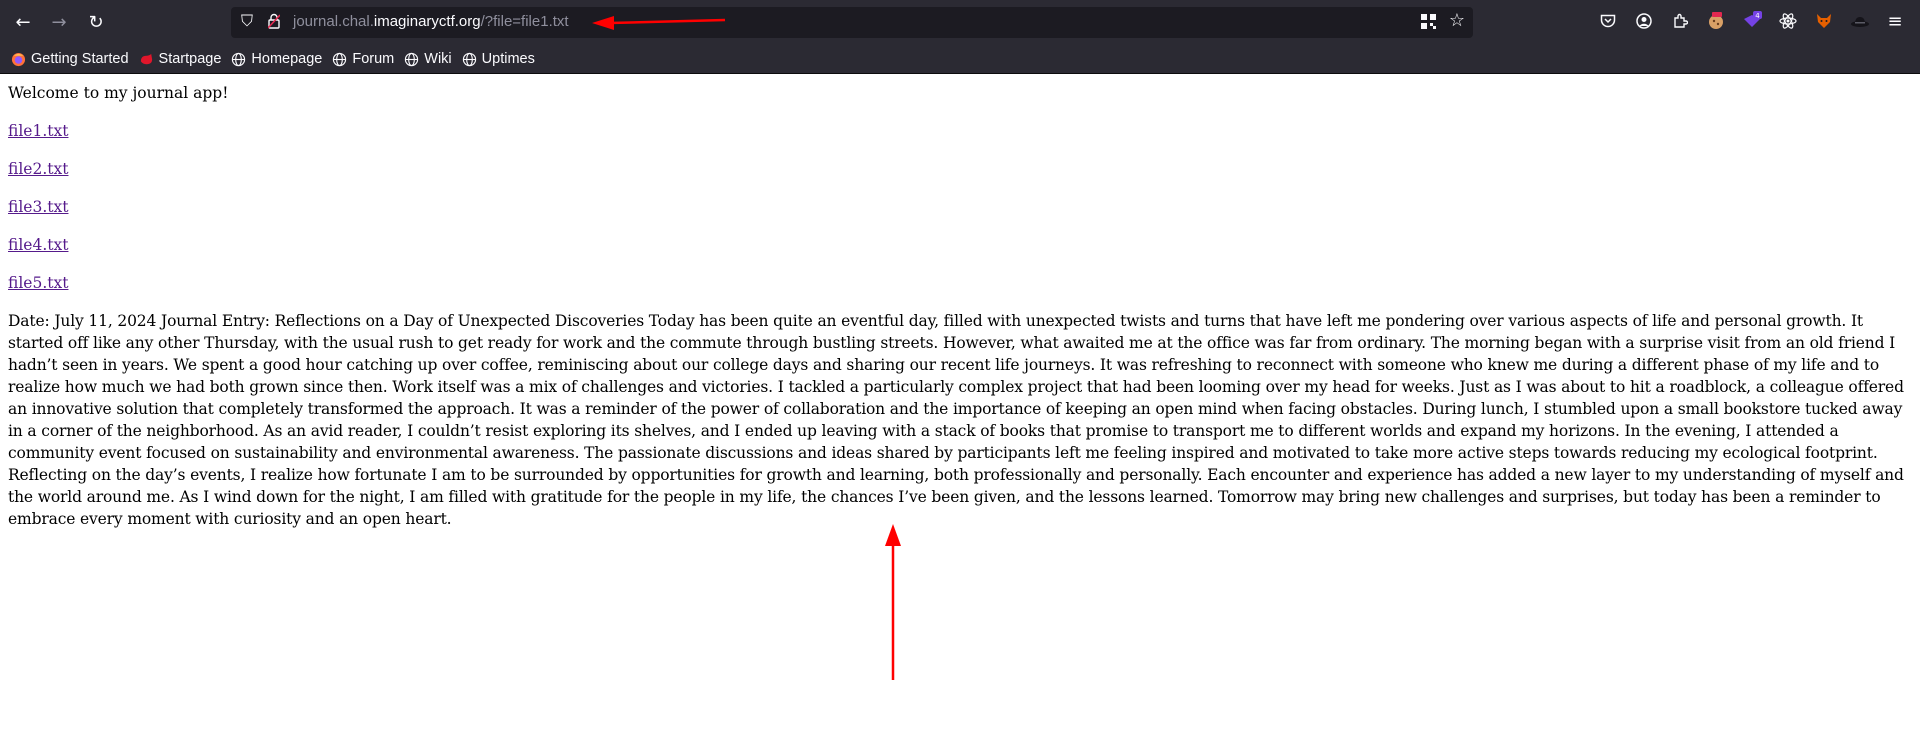  I want to click on url-prefix: journal.chal., so click(333, 21).